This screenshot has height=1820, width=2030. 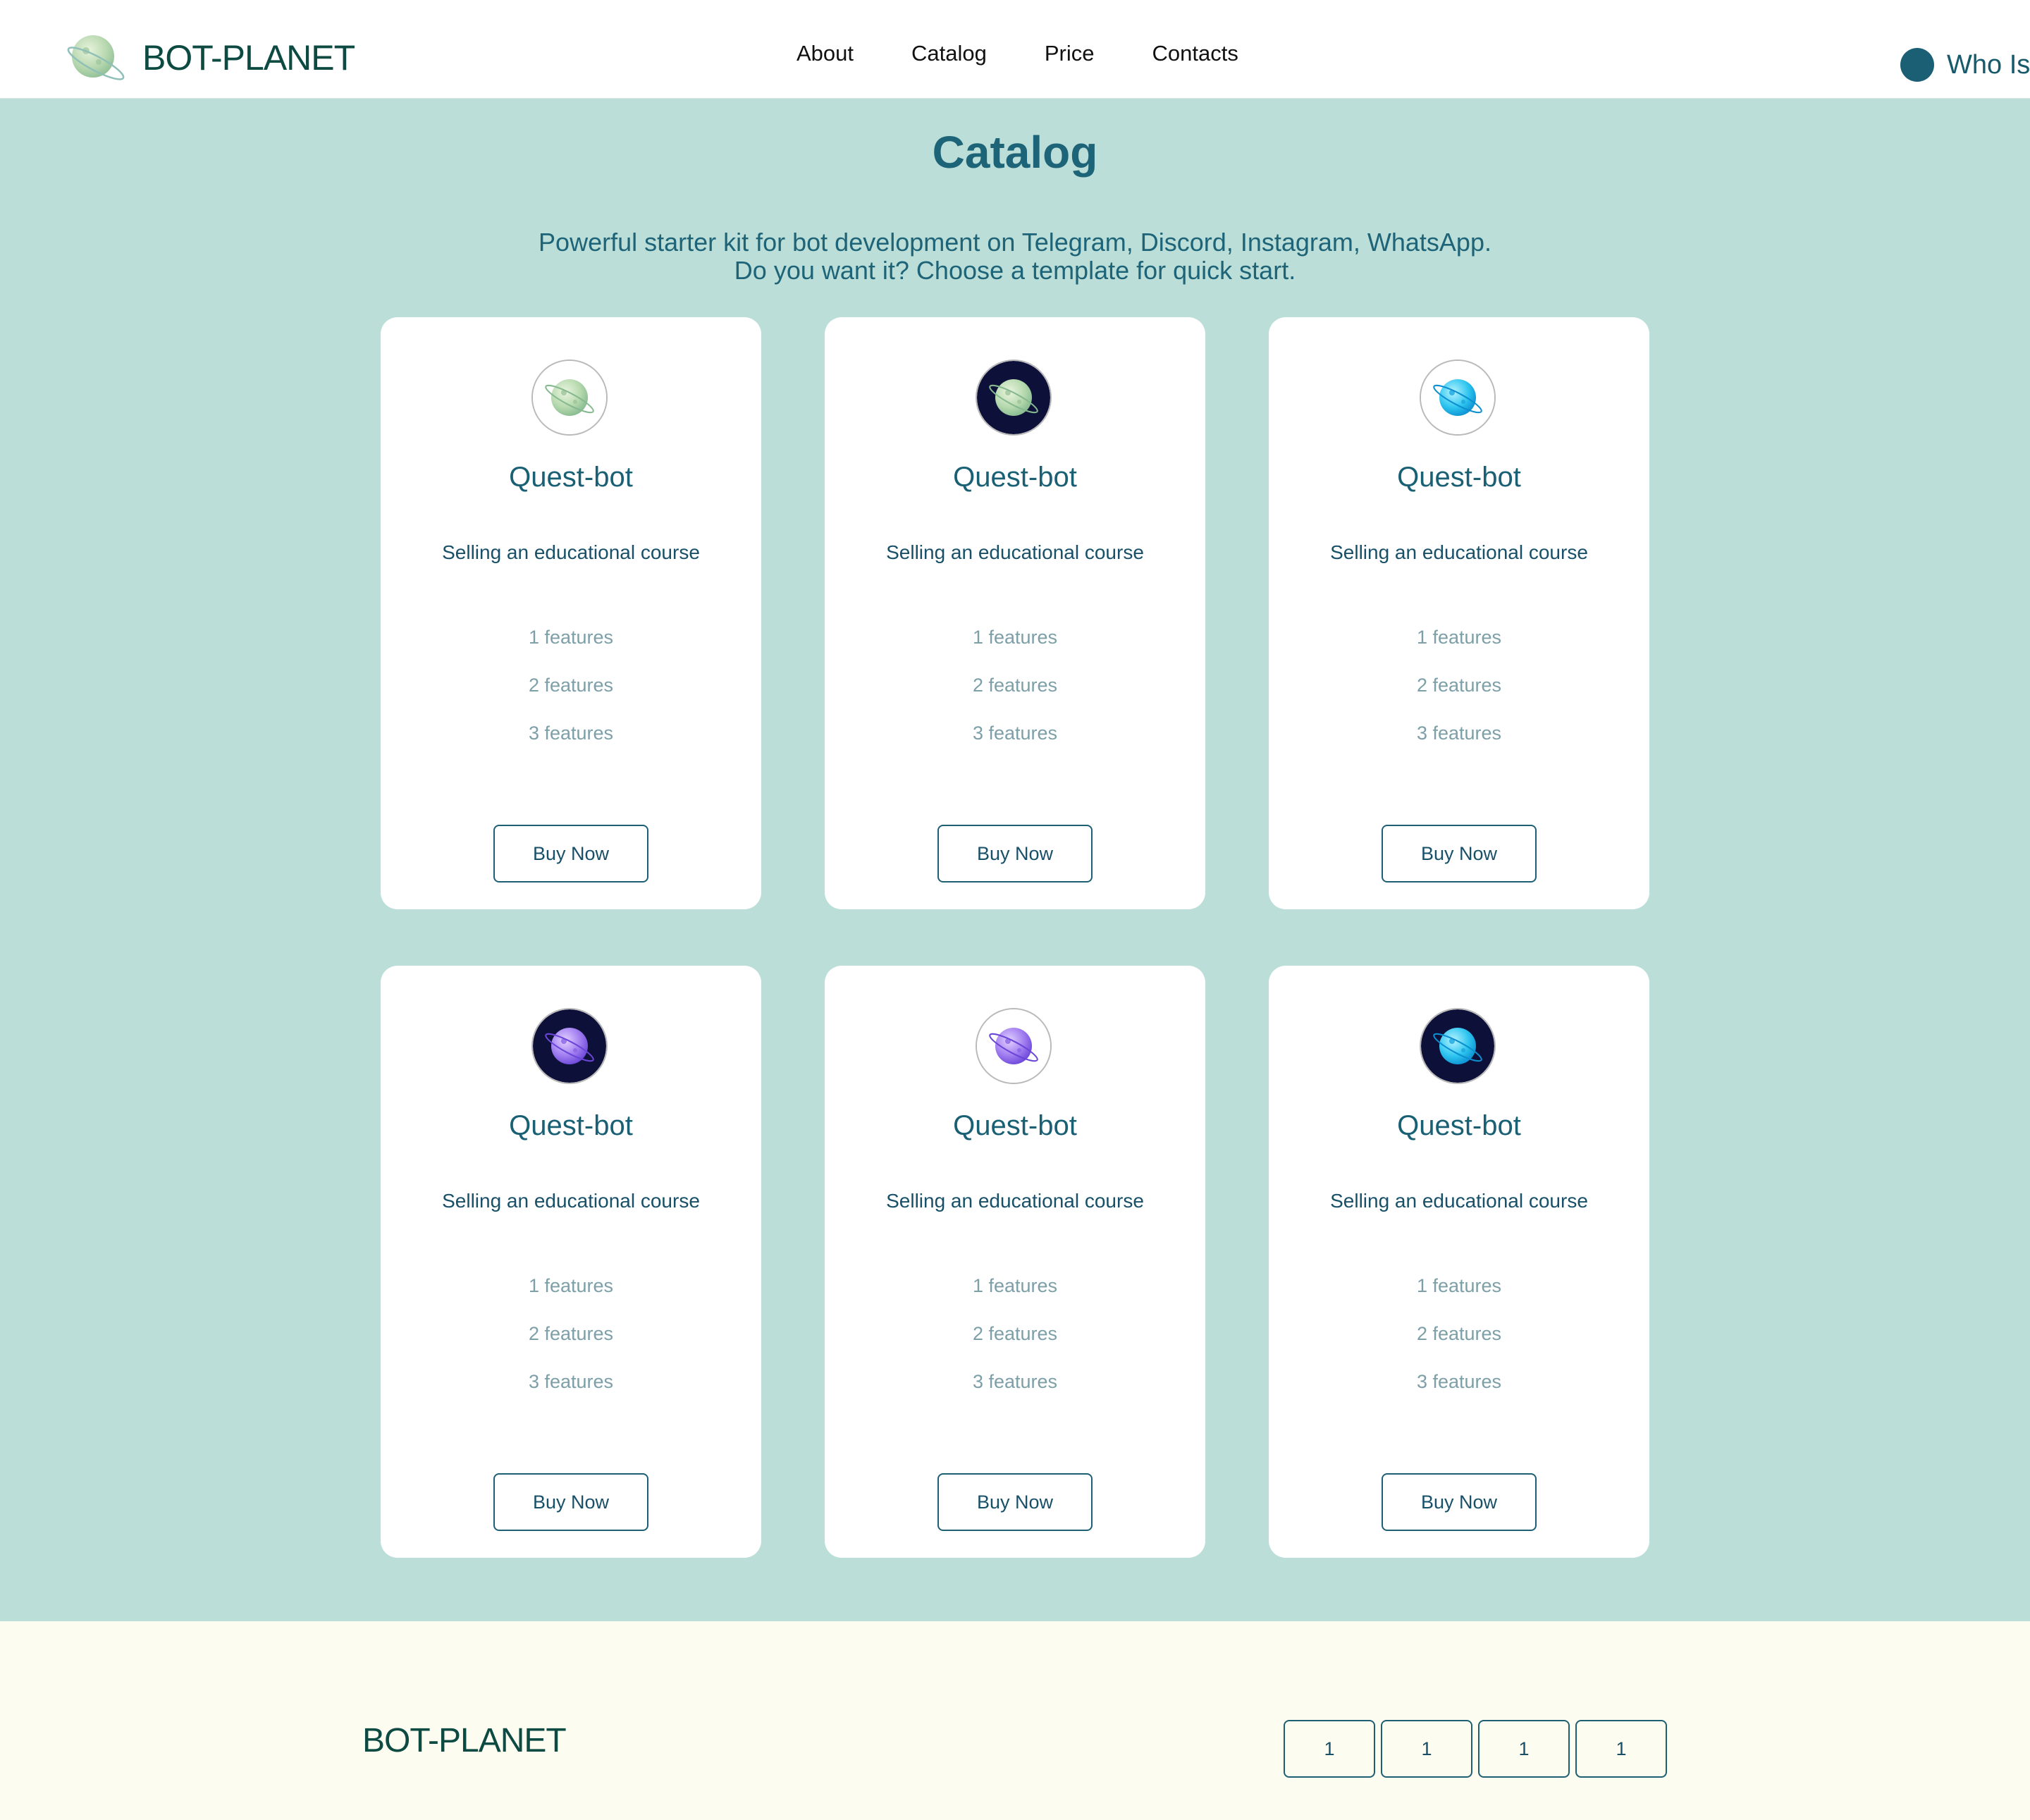 I want to click on footer-button-3: 1, so click(x=1524, y=1749).